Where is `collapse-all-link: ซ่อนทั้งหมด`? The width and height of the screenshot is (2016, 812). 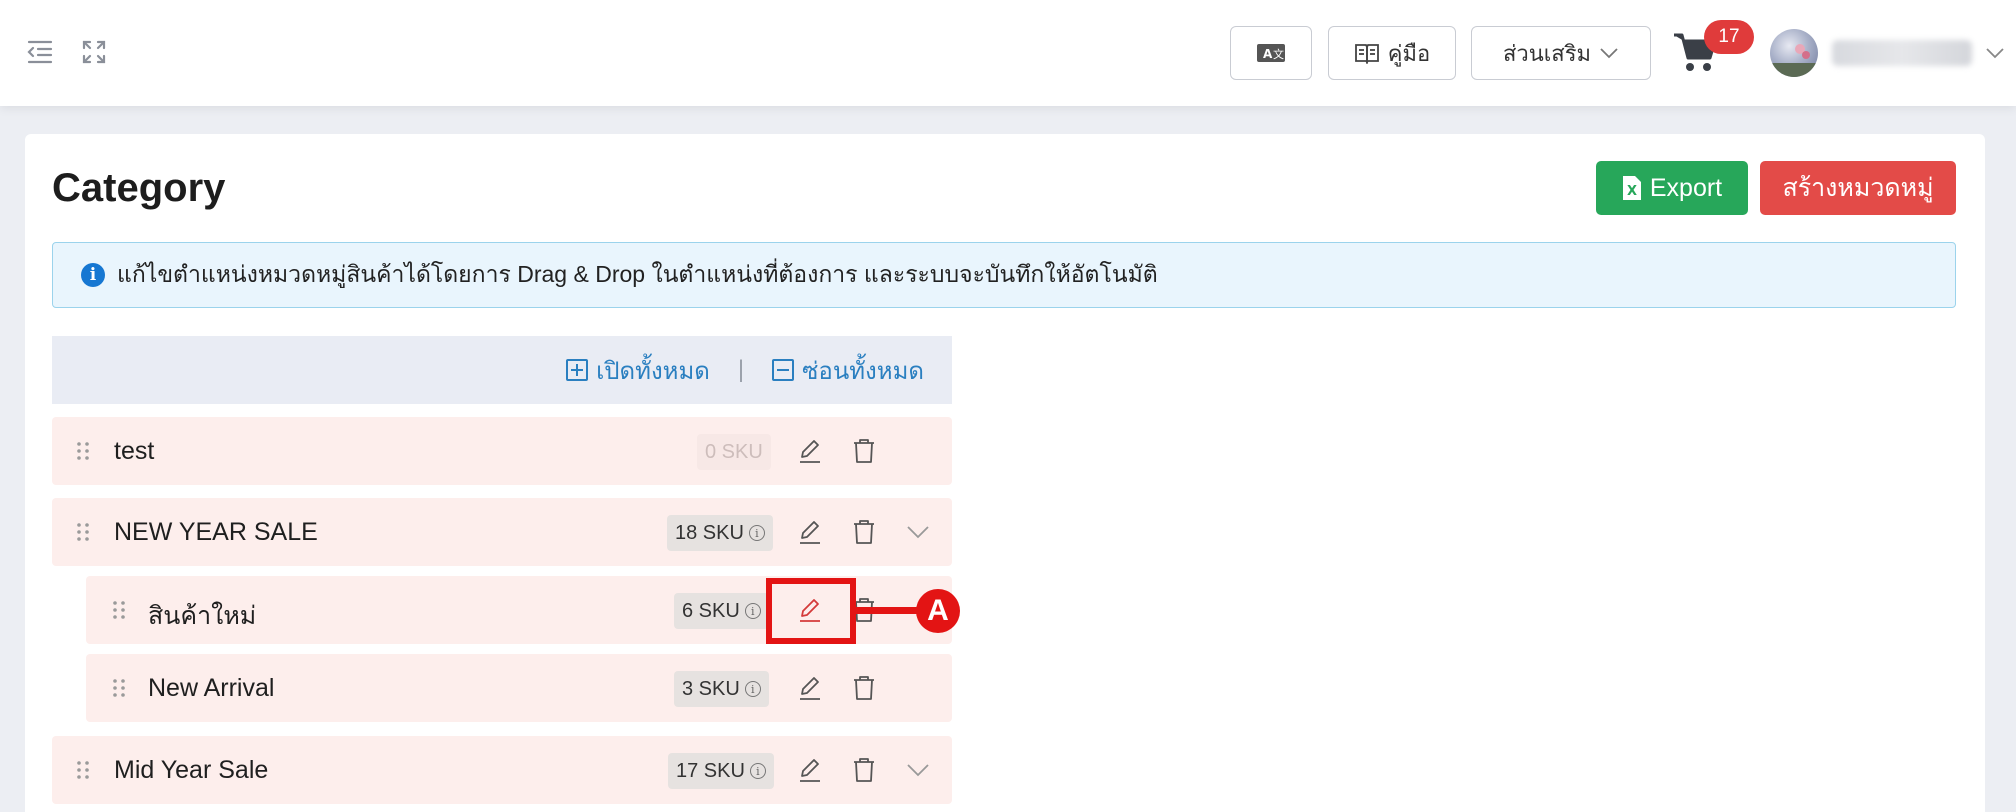
collapse-all-link: ซ่อนทั้งหมด is located at coordinates (848, 370).